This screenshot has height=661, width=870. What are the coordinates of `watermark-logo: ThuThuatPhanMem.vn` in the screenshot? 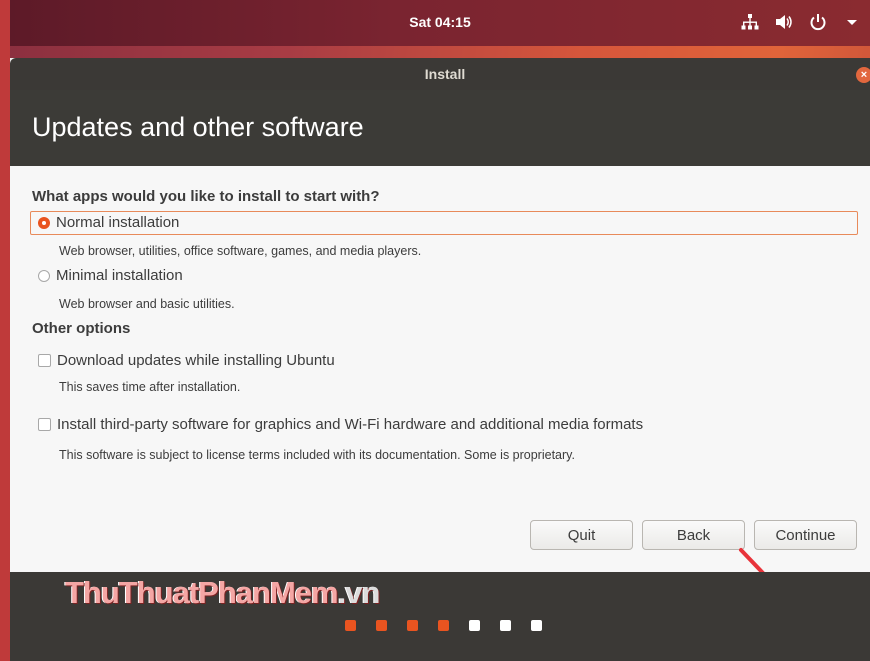 It's located at (222, 592).